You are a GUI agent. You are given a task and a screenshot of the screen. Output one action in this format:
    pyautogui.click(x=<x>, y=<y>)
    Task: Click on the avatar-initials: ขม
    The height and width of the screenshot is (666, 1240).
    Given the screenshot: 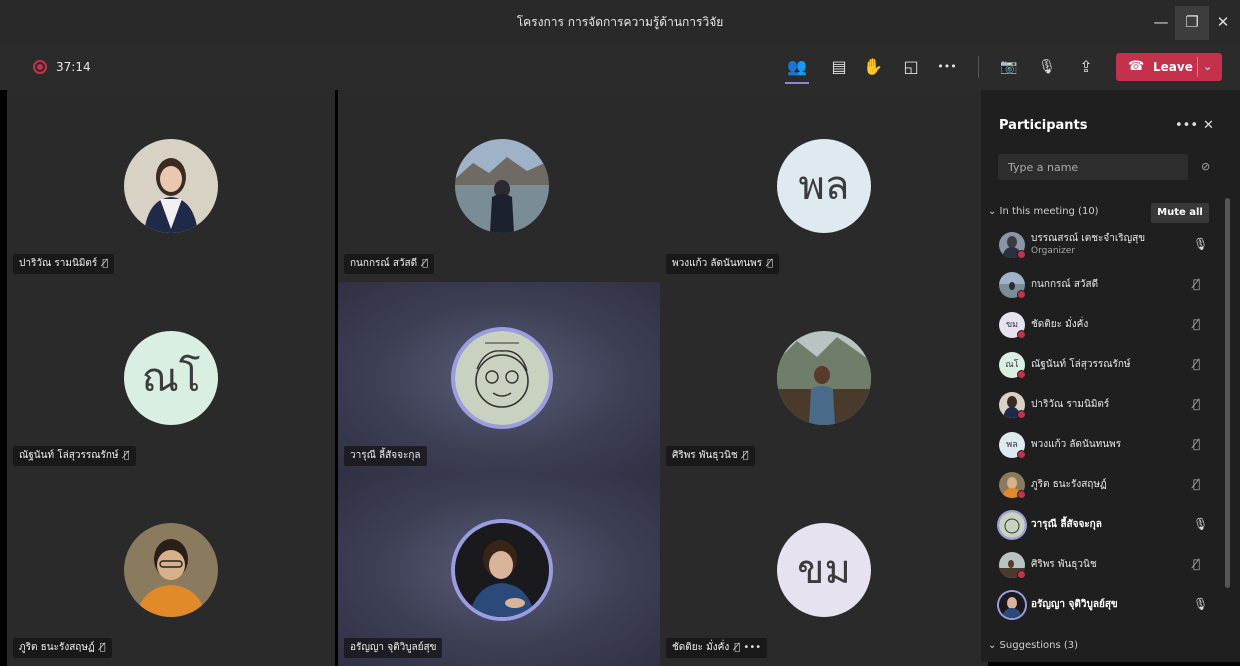 What is the action you would take?
    pyautogui.click(x=824, y=570)
    